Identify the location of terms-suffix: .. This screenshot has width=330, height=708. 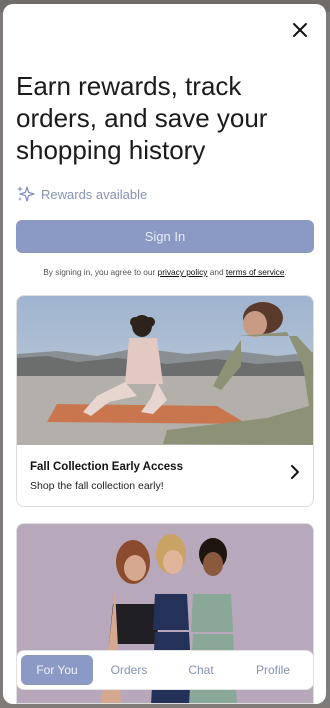
(285, 272).